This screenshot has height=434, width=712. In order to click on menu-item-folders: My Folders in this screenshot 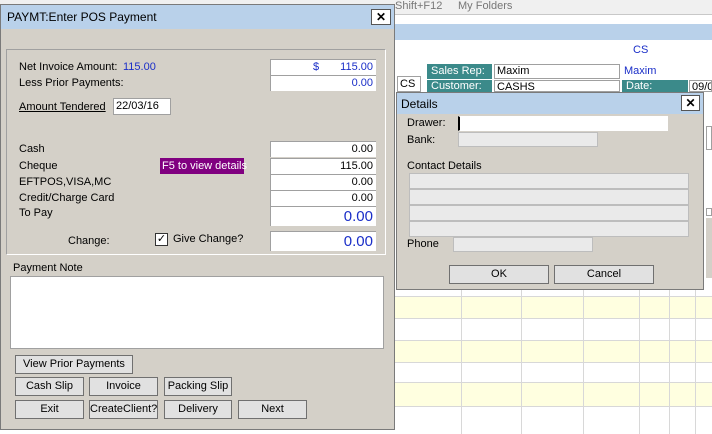, I will do `click(485, 6)`.